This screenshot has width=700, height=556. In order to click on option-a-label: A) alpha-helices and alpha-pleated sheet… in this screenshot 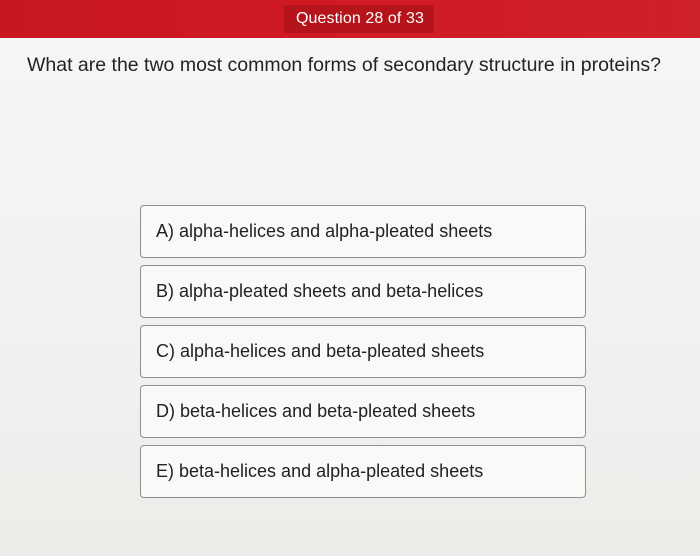, I will do `click(324, 231)`.